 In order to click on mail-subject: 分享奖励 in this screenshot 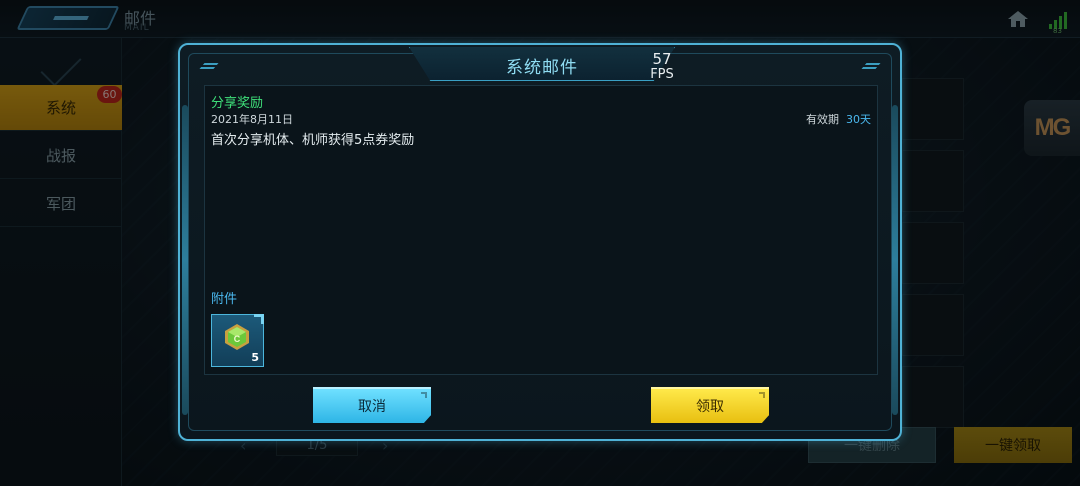, I will do `click(237, 103)`.